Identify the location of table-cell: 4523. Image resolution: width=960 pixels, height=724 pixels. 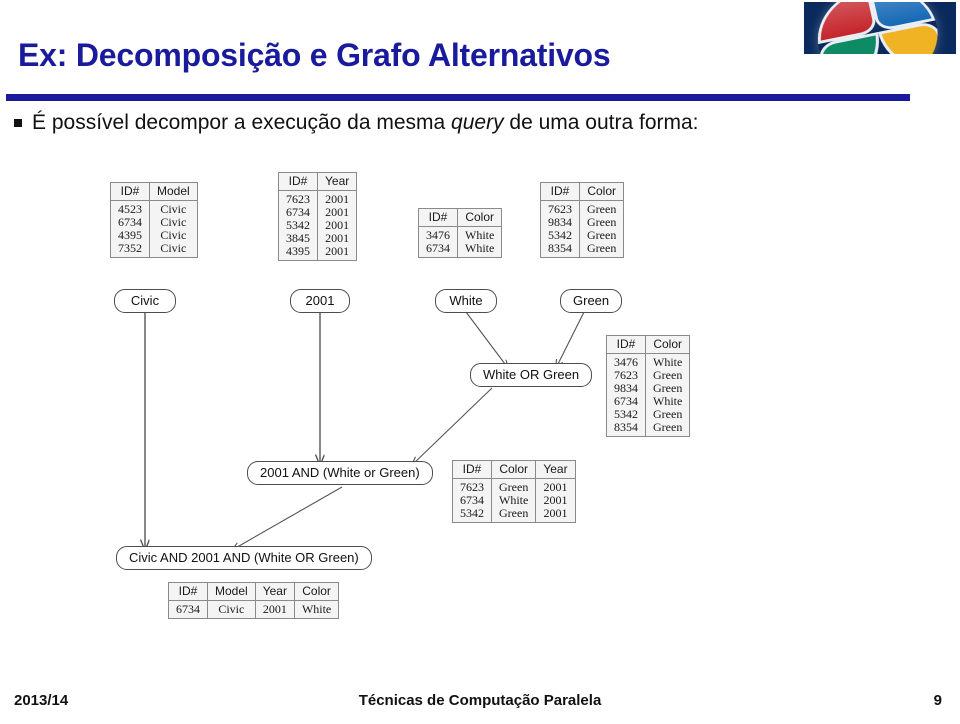
(130, 208).